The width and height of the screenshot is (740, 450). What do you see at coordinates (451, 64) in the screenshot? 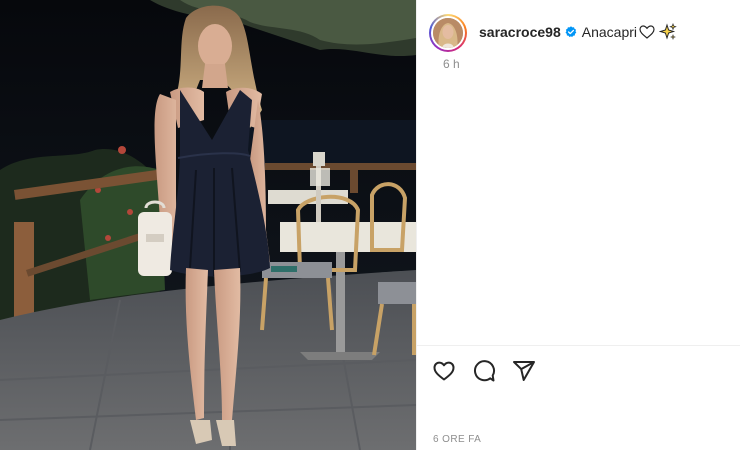
I see `relative-time: 6 h` at bounding box center [451, 64].